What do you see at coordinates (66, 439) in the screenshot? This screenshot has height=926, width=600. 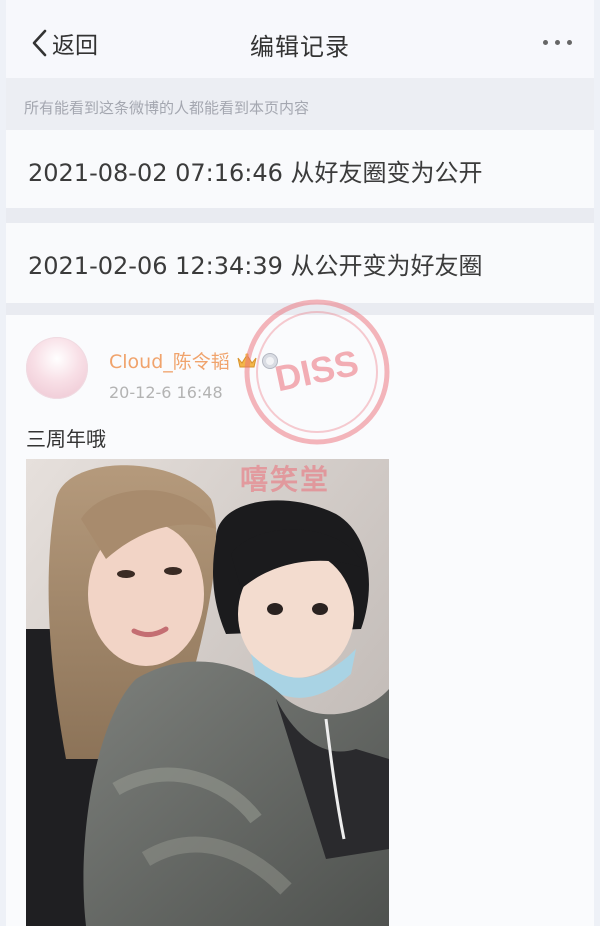 I see `post-text: 三周年哦` at bounding box center [66, 439].